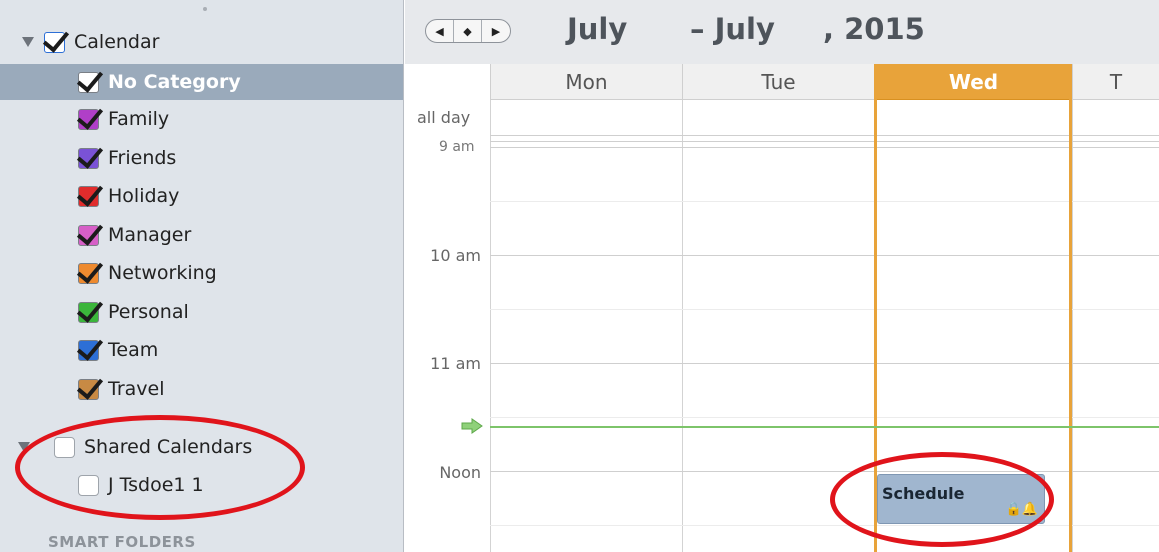 The image size is (1159, 552). I want to click on category-friends: Friends, so click(127, 158).